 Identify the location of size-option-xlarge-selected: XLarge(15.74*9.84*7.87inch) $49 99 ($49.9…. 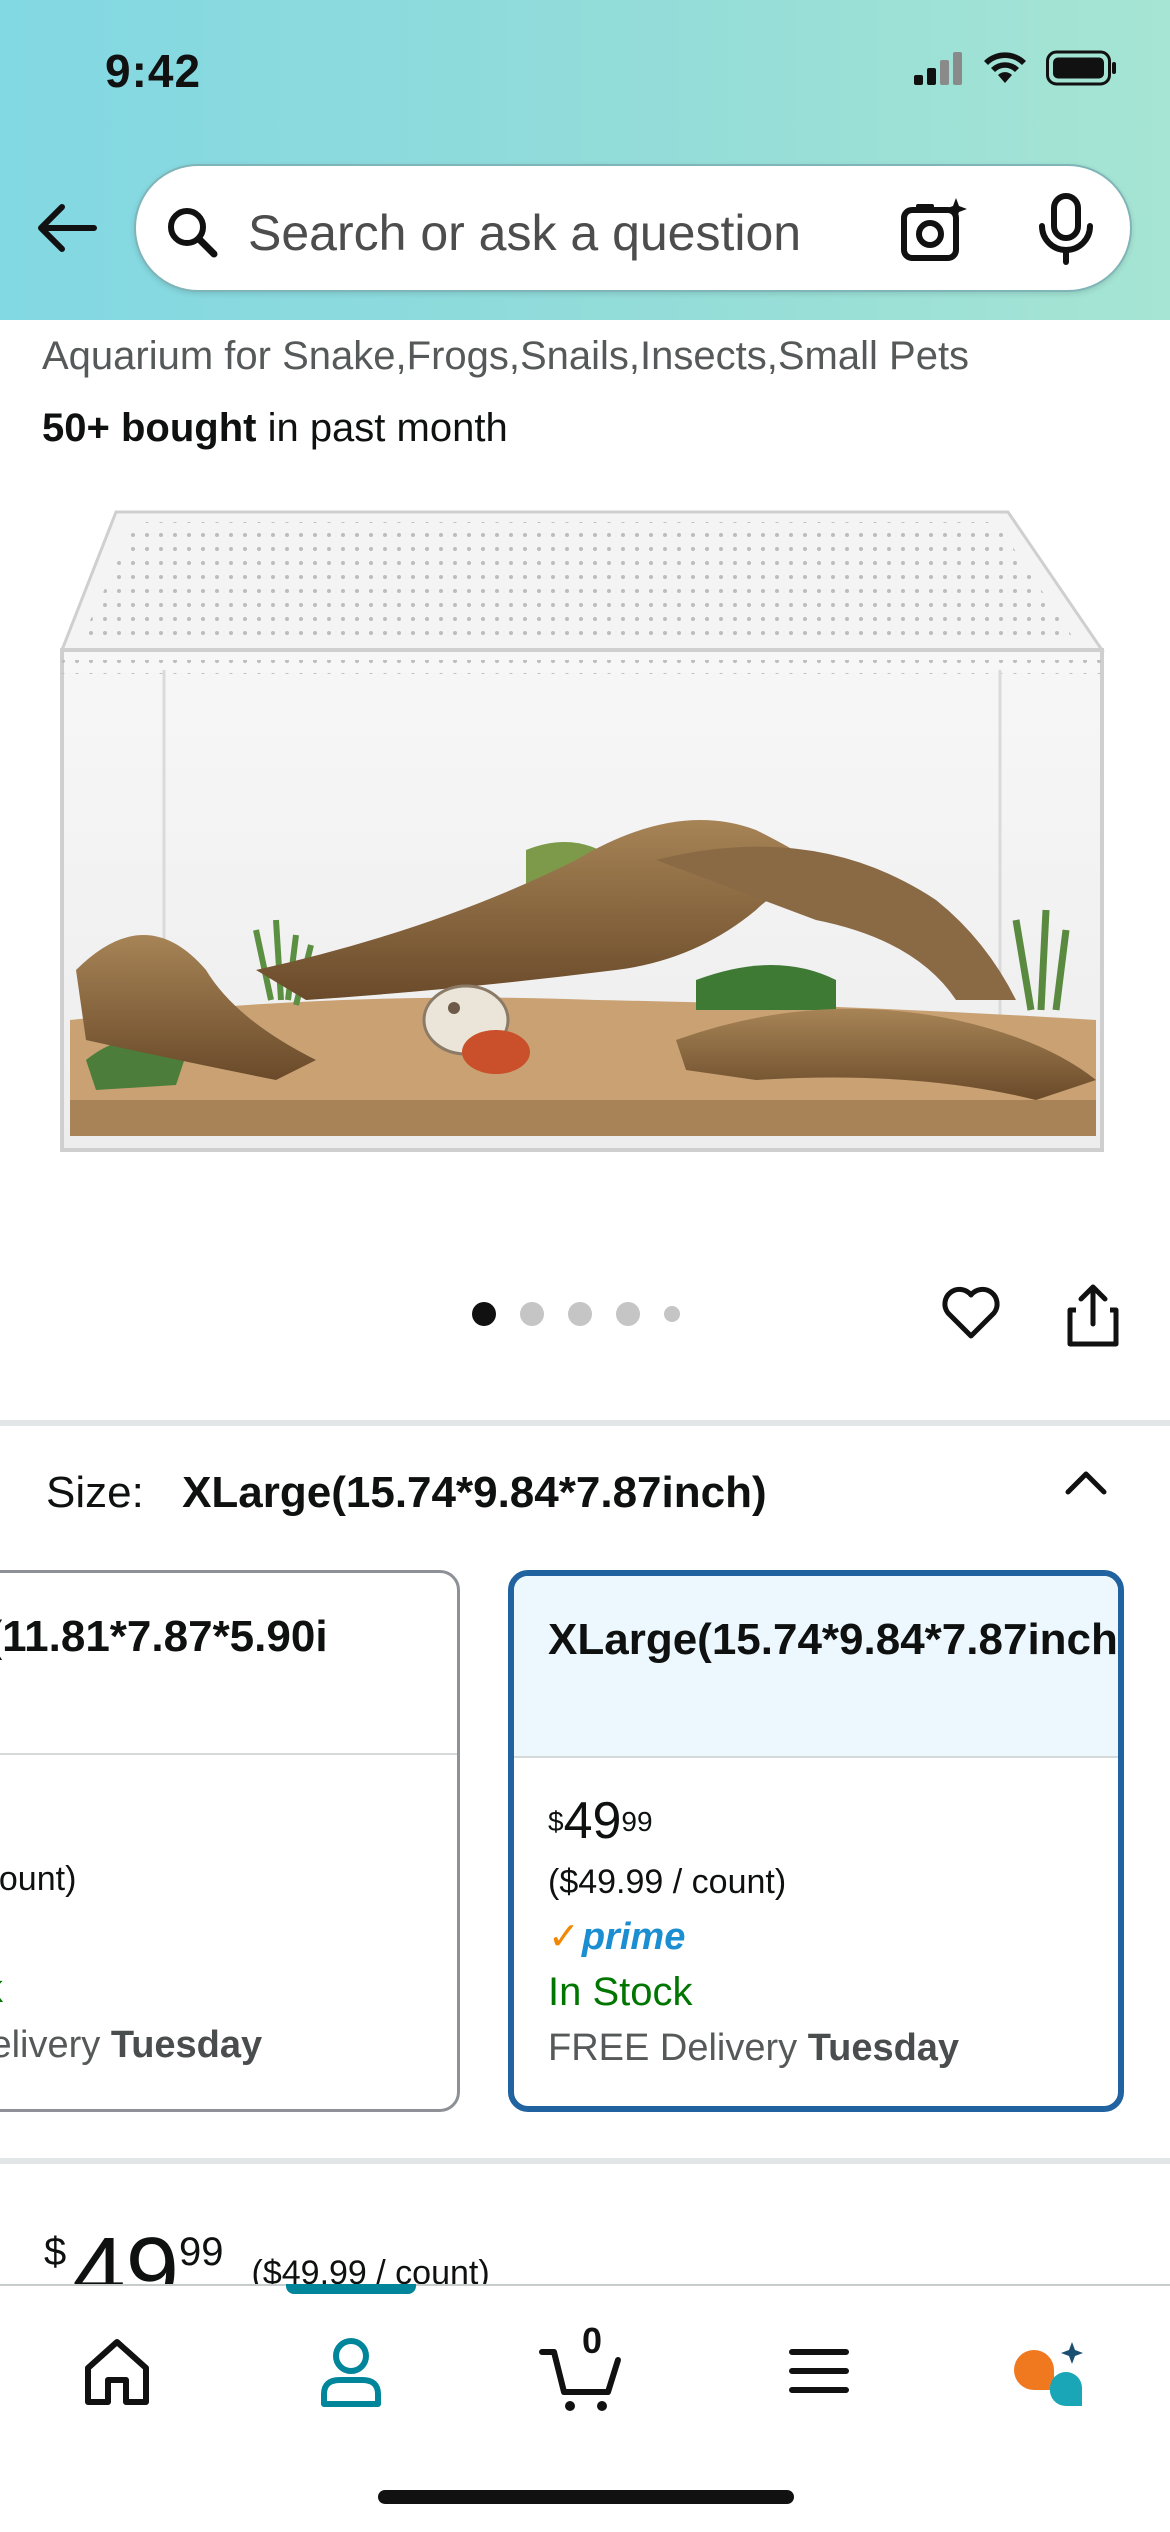
(816, 1841).